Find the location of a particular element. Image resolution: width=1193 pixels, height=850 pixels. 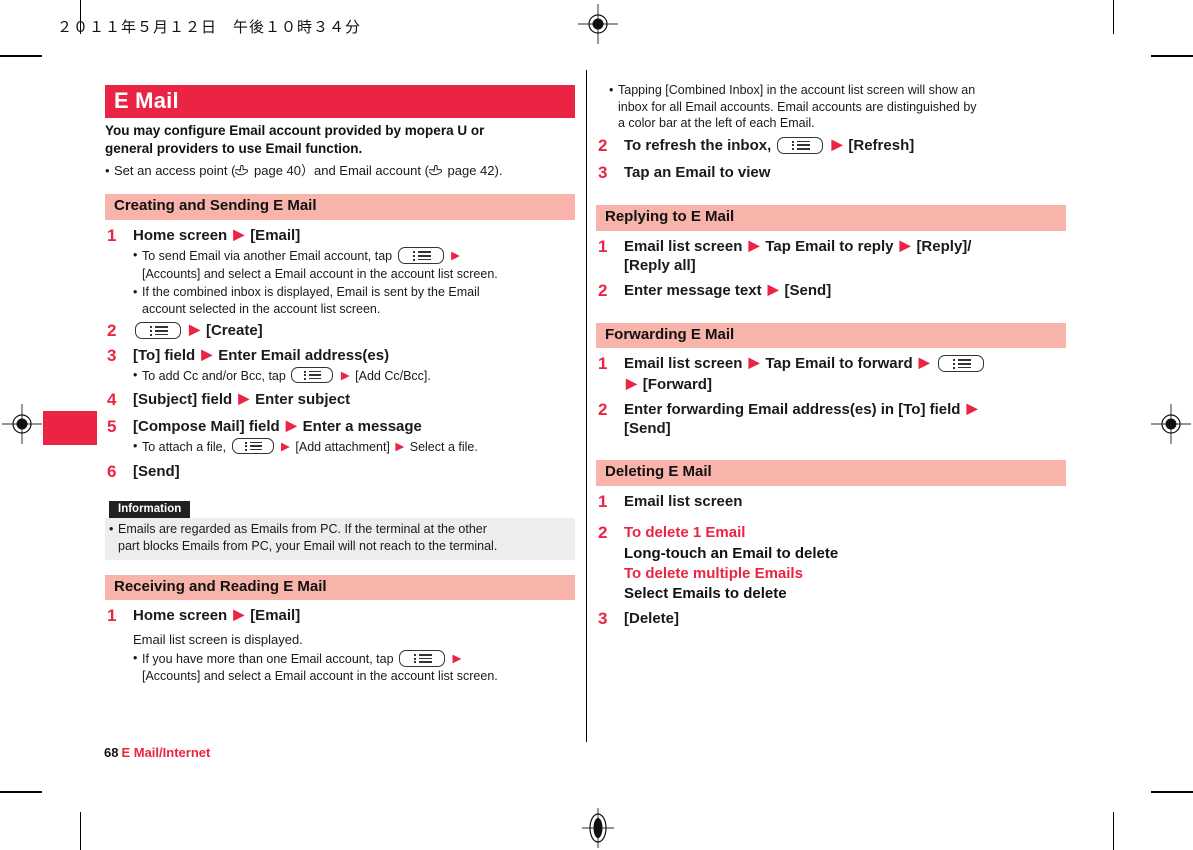

registration-mark-top is located at coordinates (598, 24).